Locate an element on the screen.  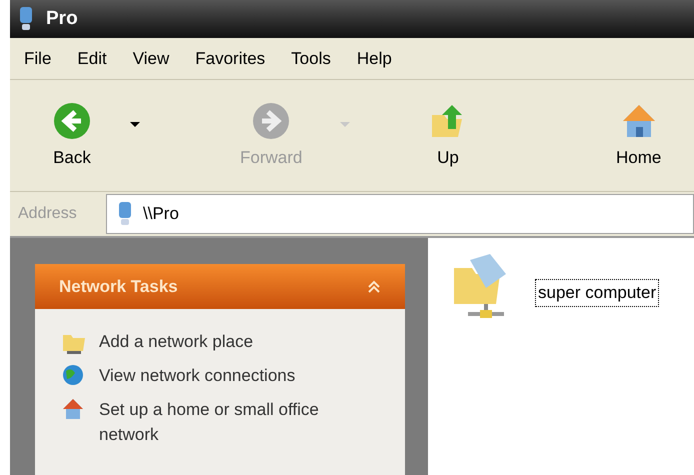
task-link: Set up a home or small office network is located at coordinates (214, 422).